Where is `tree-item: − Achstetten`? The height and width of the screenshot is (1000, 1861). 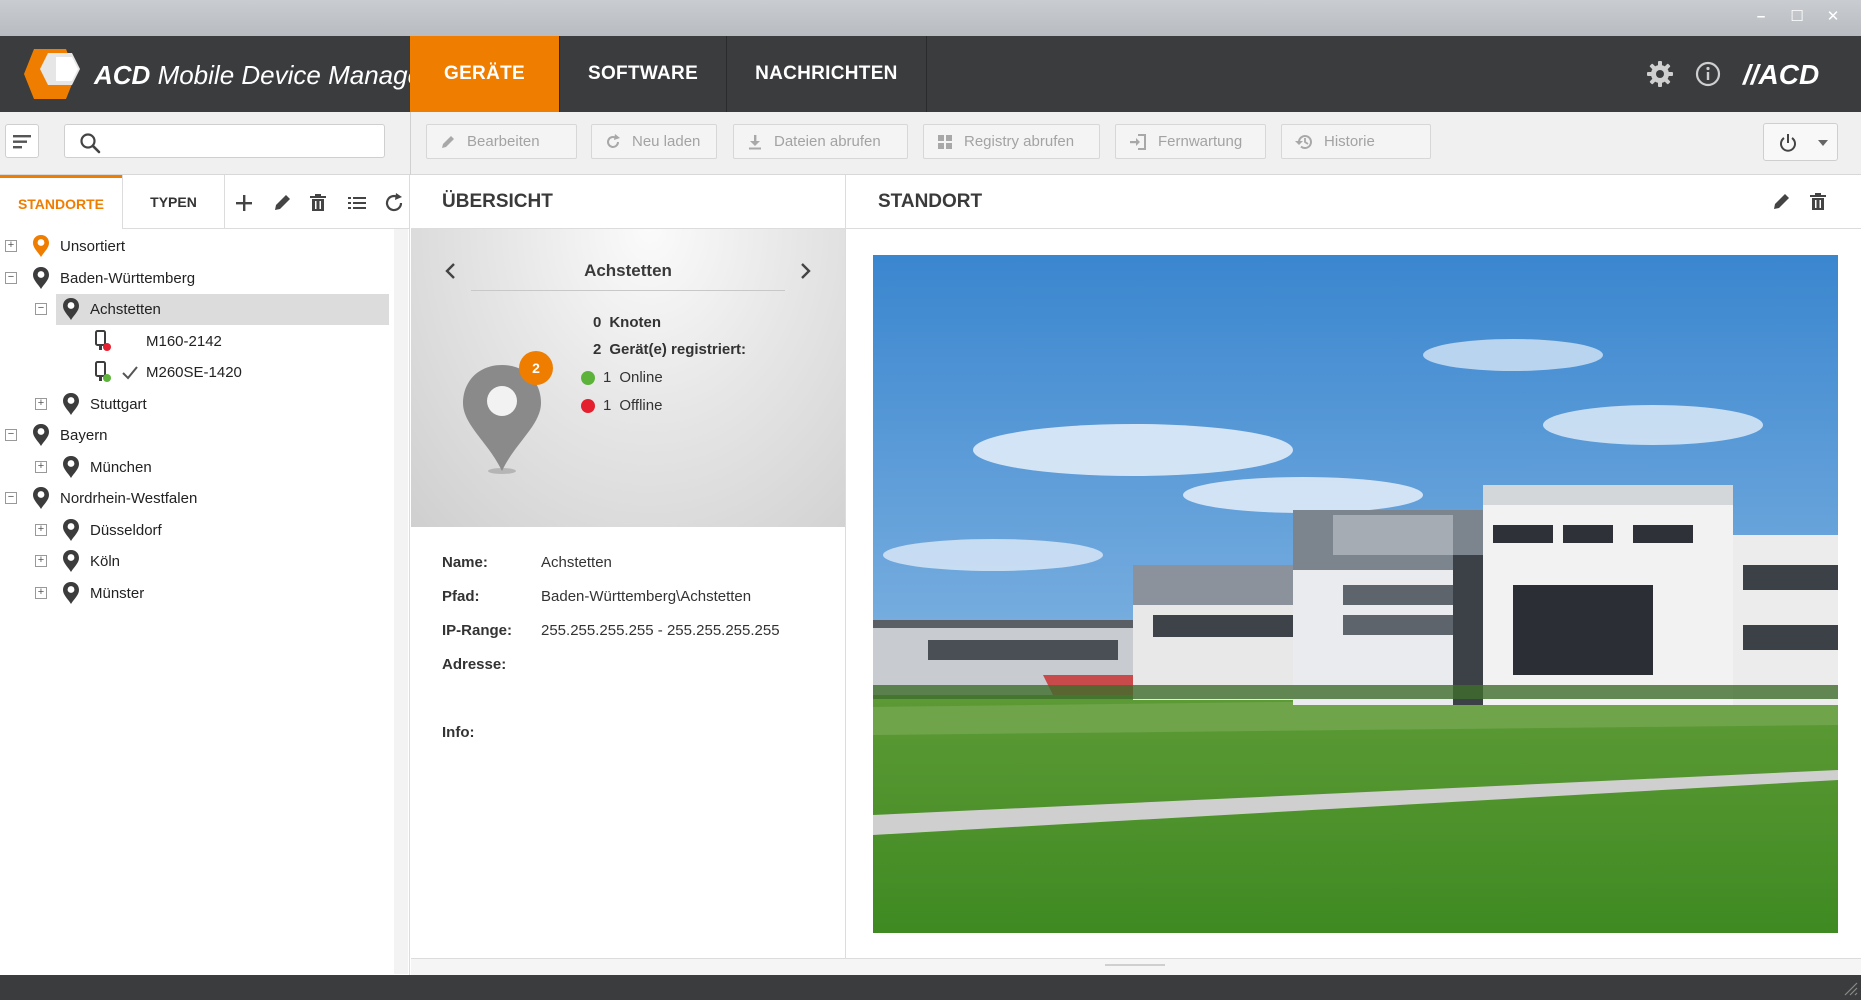
tree-item: − Achstetten is located at coordinates (197, 309).